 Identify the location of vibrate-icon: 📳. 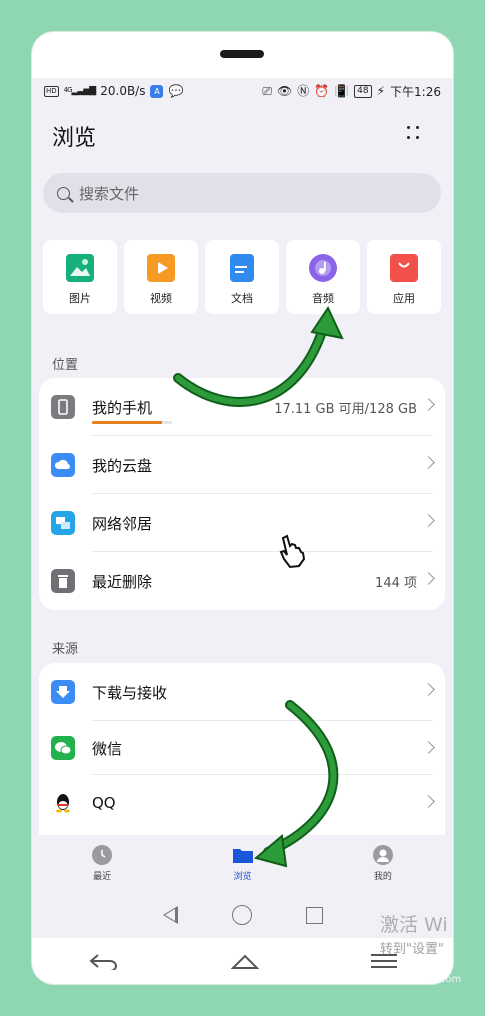
(342, 91).